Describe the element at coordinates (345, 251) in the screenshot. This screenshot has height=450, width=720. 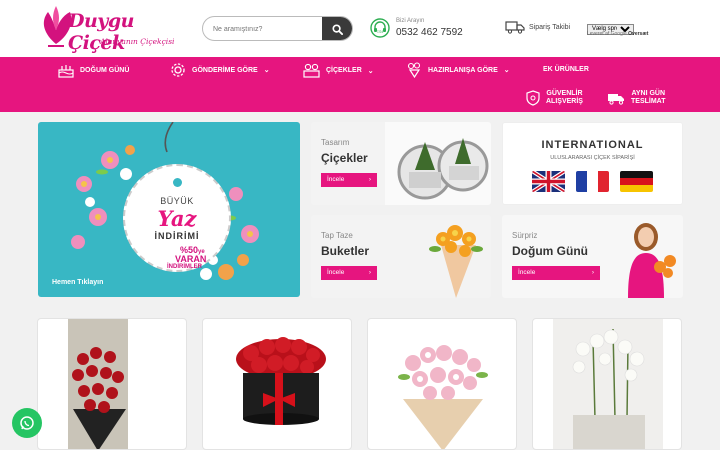
I see `banner-title: Buketler` at that location.